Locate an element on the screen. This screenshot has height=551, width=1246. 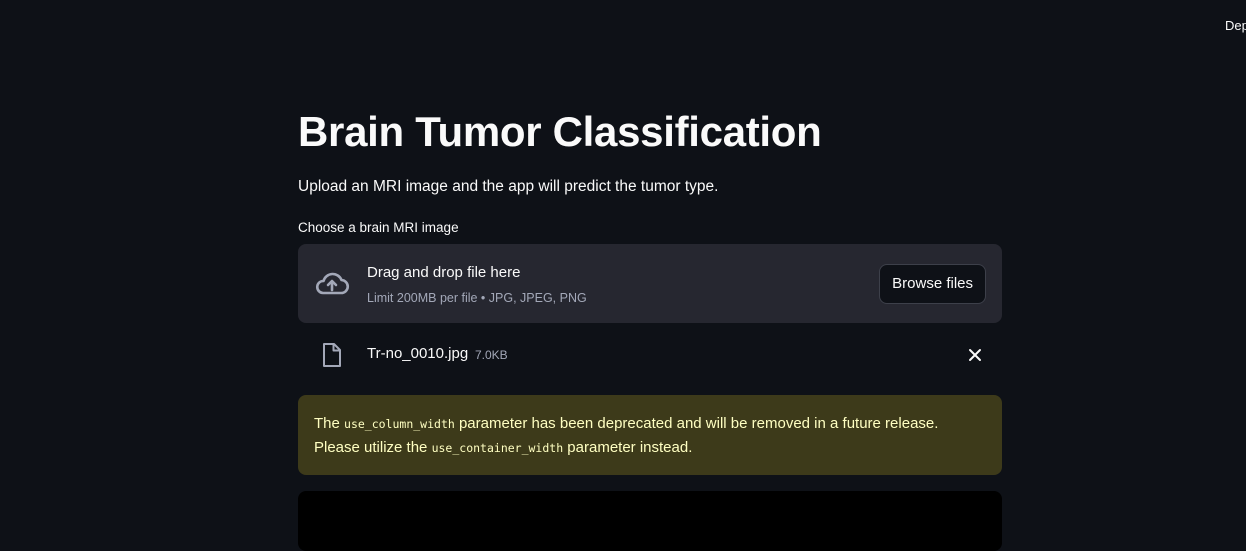
dropzone-title: Drag and drop file here is located at coordinates (444, 272).